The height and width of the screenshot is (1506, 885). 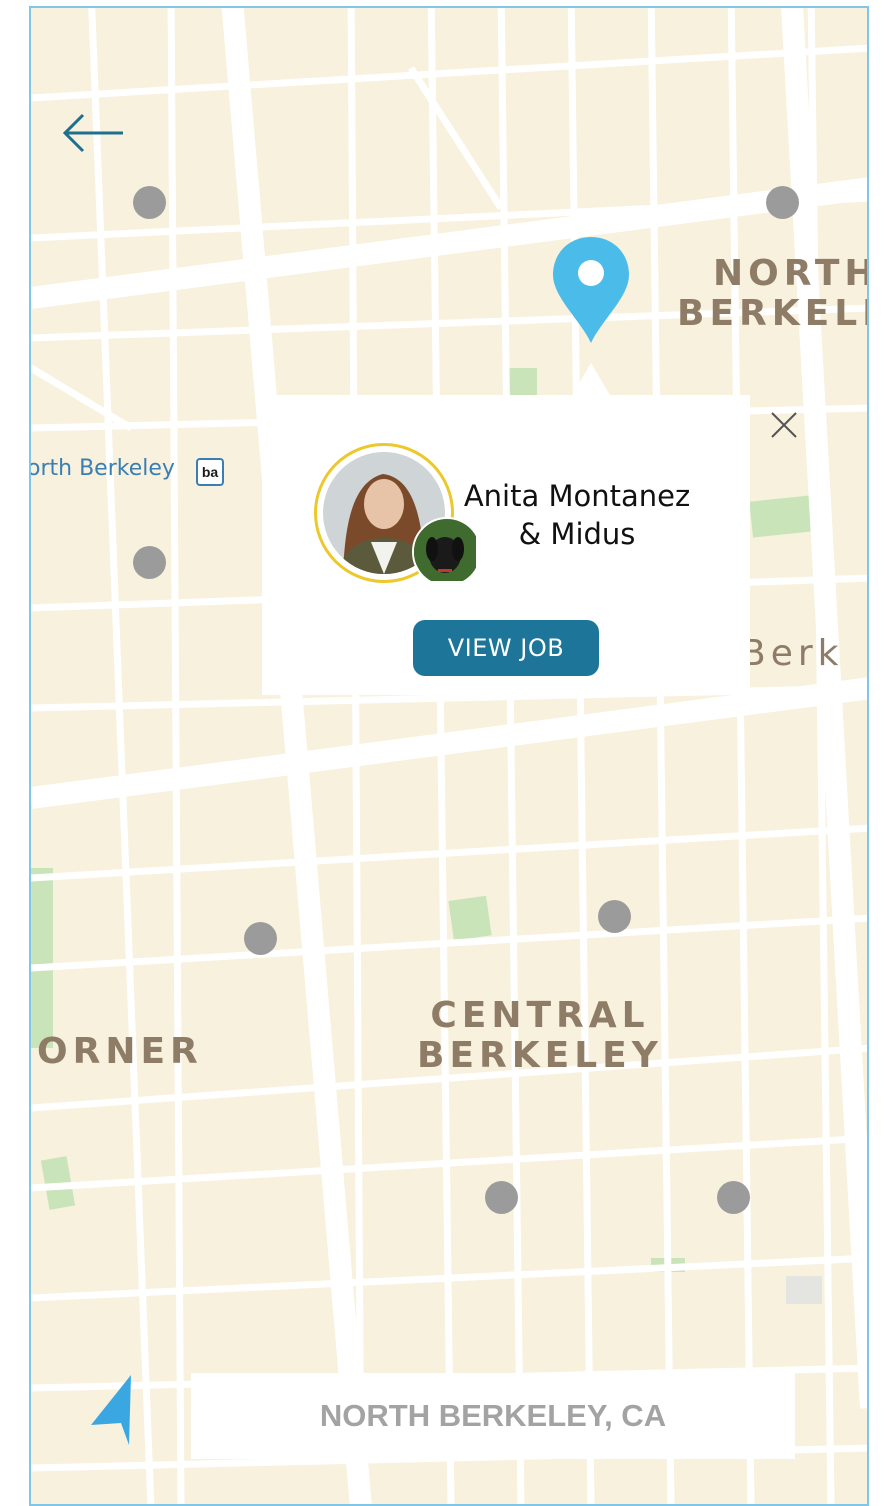 I want to click on area-label-line: CENTRAL, so click(x=540, y=1015).